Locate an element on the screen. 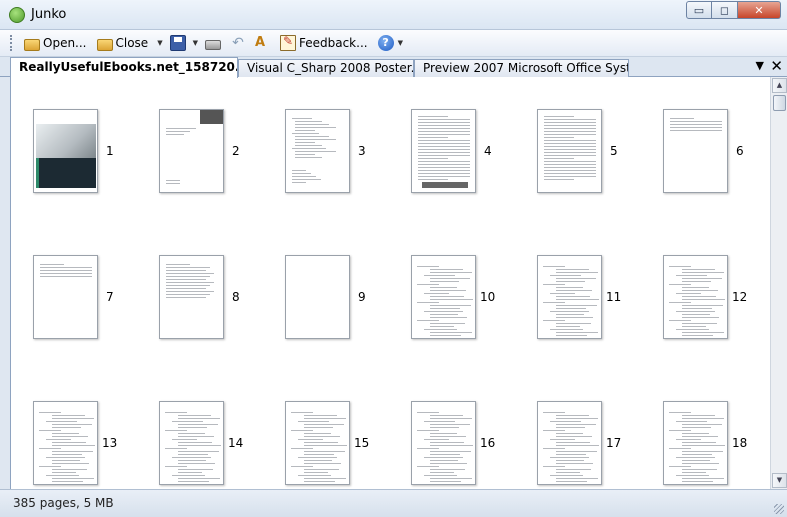 The height and width of the screenshot is (517, 787). title-bar: Junko ▭ ◻ ✕ is located at coordinates (393, 15).